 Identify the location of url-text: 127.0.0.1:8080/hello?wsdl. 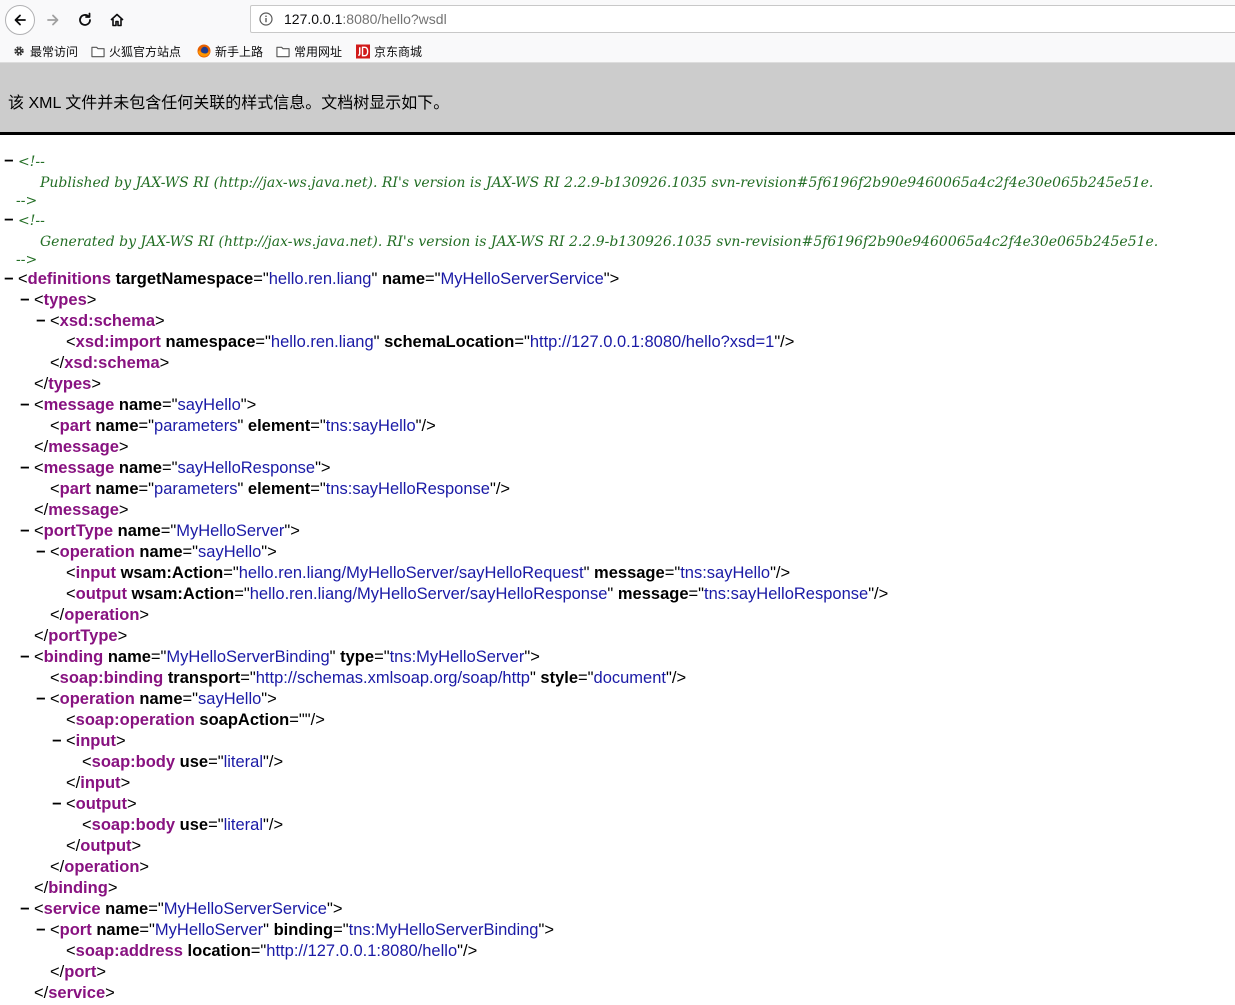
(365, 19).